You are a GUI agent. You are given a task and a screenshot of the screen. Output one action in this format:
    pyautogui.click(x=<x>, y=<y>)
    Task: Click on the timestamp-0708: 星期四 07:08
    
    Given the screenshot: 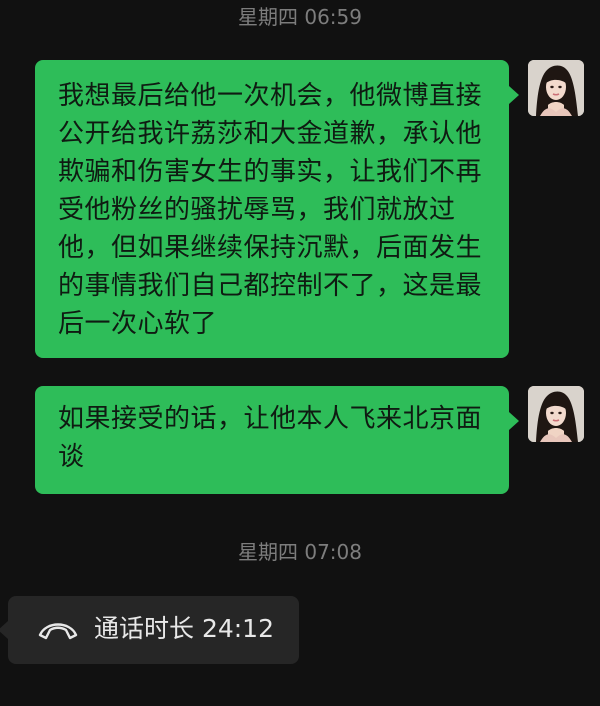 What is the action you would take?
    pyautogui.click(x=300, y=552)
    